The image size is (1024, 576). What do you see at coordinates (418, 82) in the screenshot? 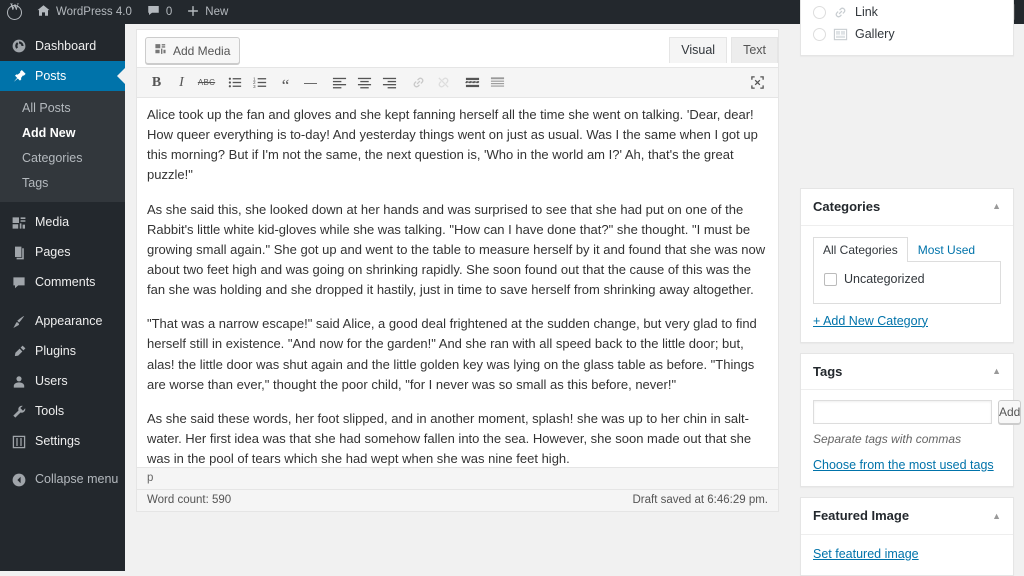
I see `insert-link-icon` at bounding box center [418, 82].